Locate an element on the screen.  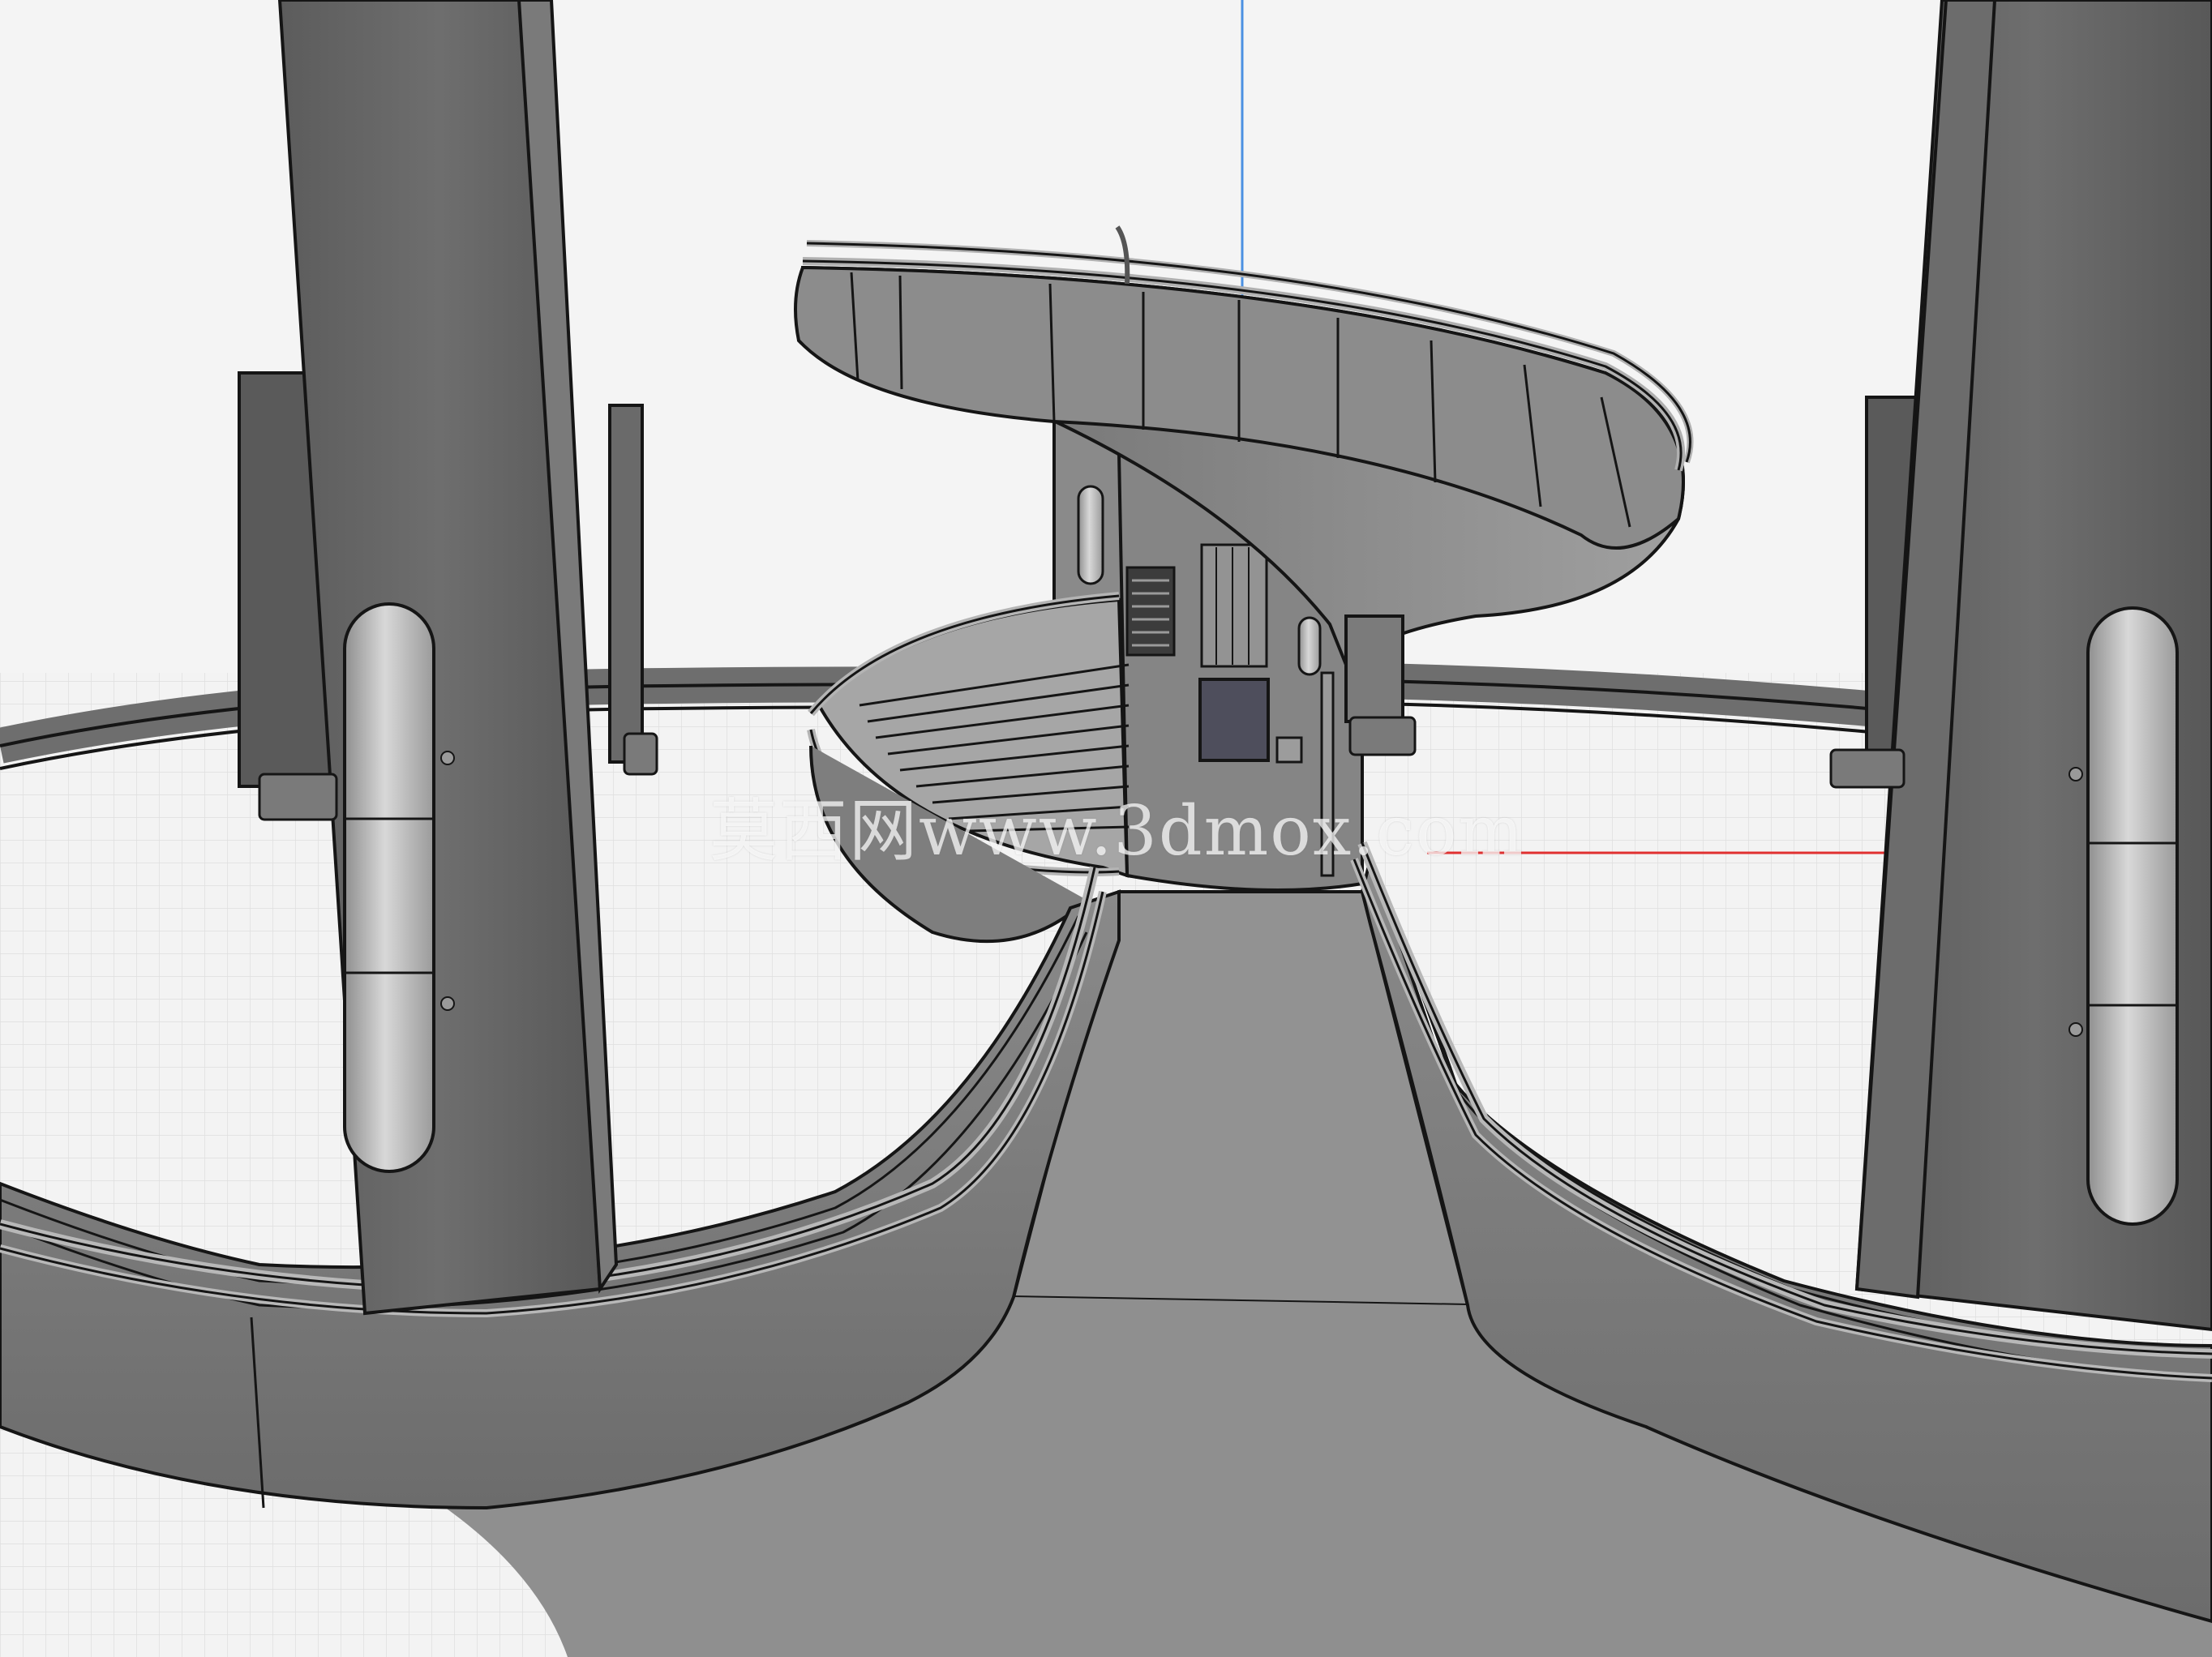
column-light-capsule is located at coordinates (389, 888).